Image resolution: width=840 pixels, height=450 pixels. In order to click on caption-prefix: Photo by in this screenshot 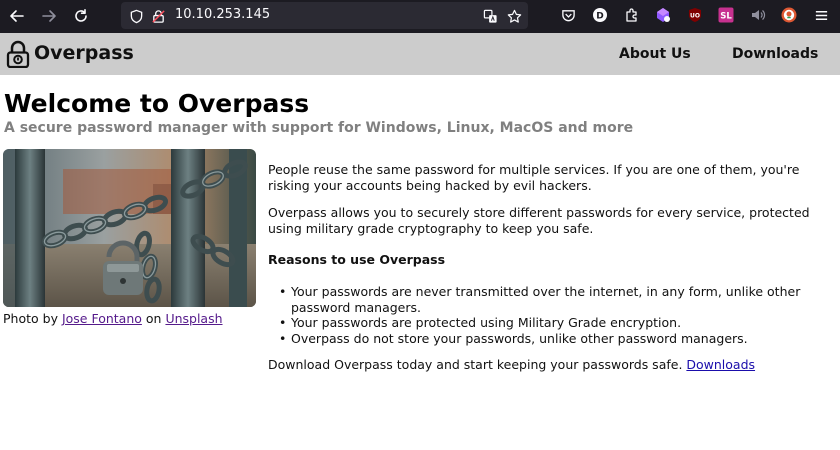, I will do `click(32, 318)`.